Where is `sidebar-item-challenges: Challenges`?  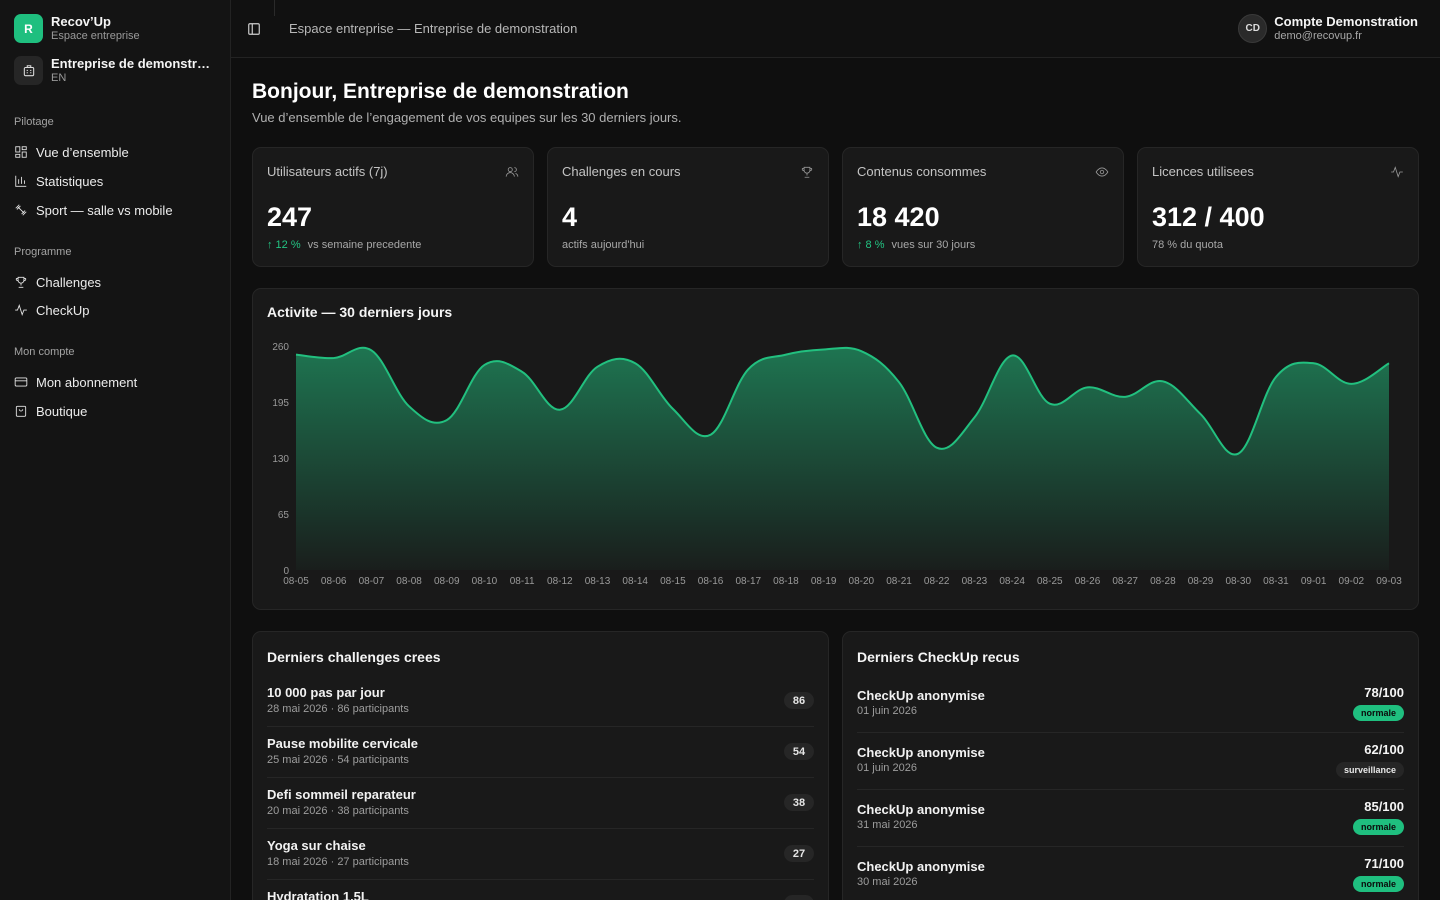 sidebar-item-challenges: Challenges is located at coordinates (57, 282).